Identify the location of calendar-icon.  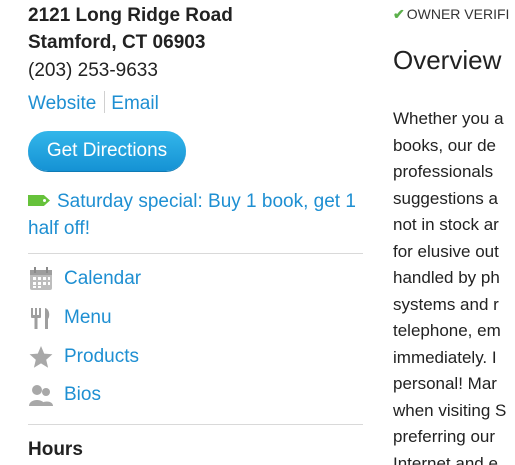
(41, 278).